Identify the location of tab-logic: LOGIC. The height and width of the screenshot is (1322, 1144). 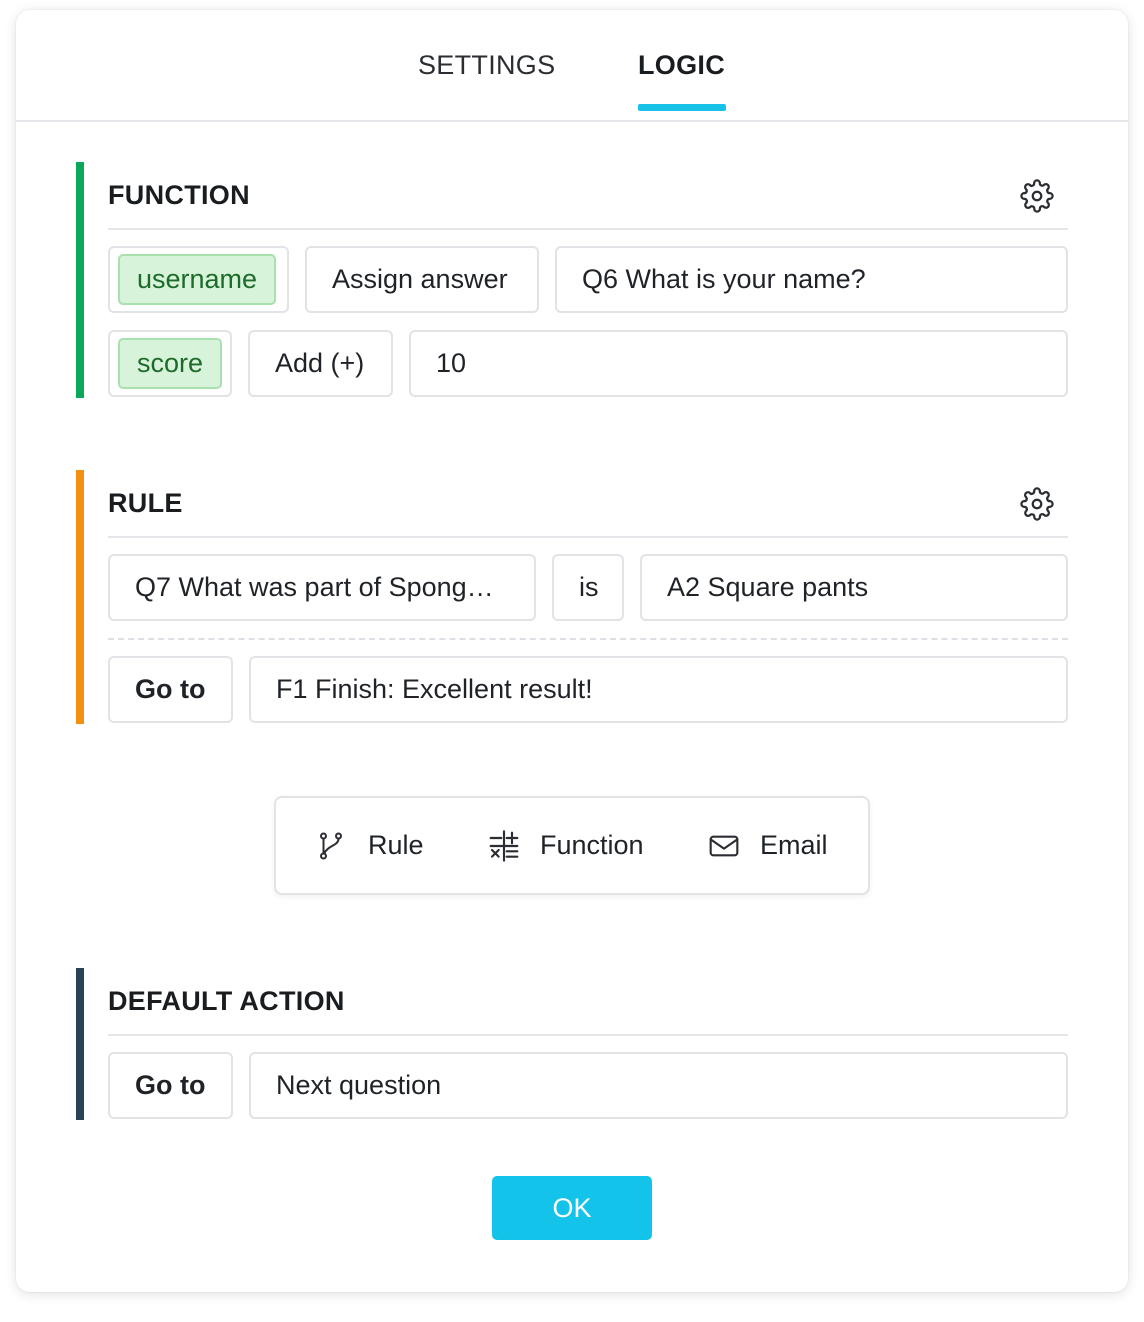
(681, 65).